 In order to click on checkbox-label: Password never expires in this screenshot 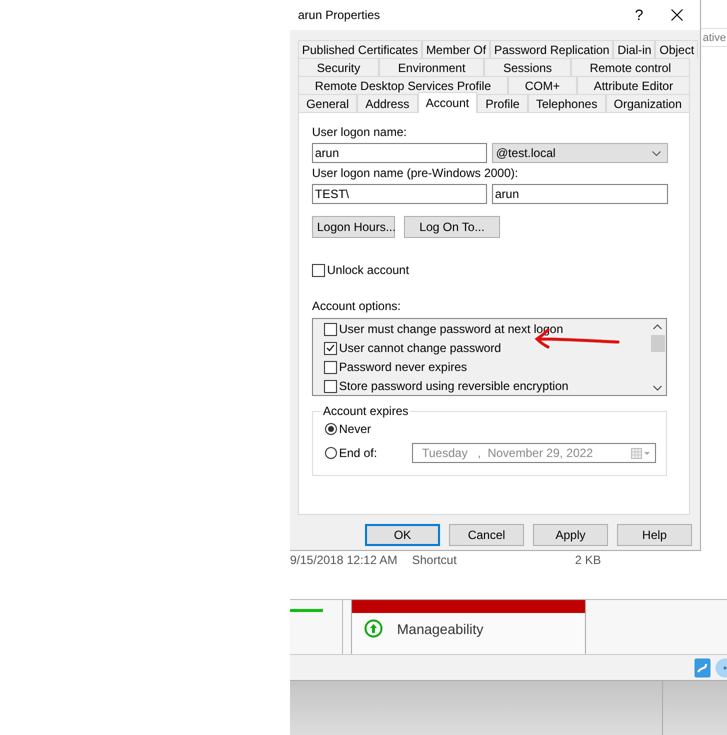, I will do `click(403, 367)`.